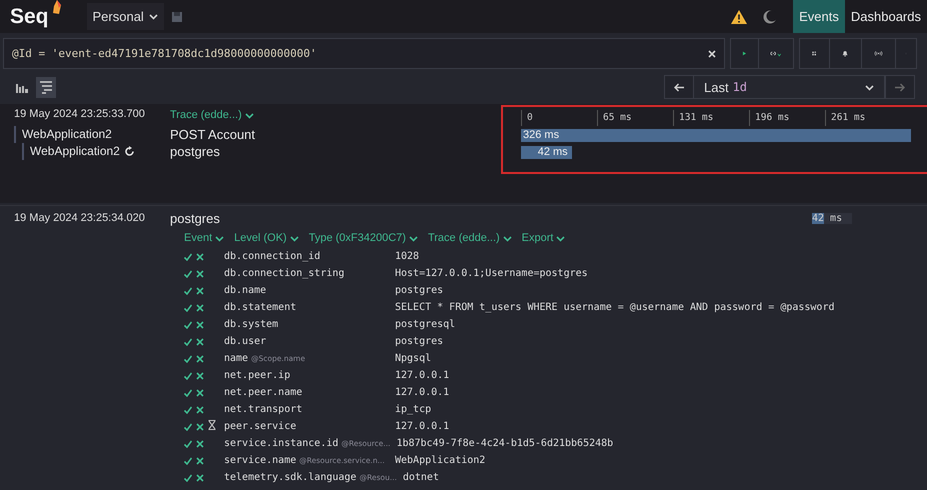  I want to click on timeline-tick: 131 ms, so click(711, 118).